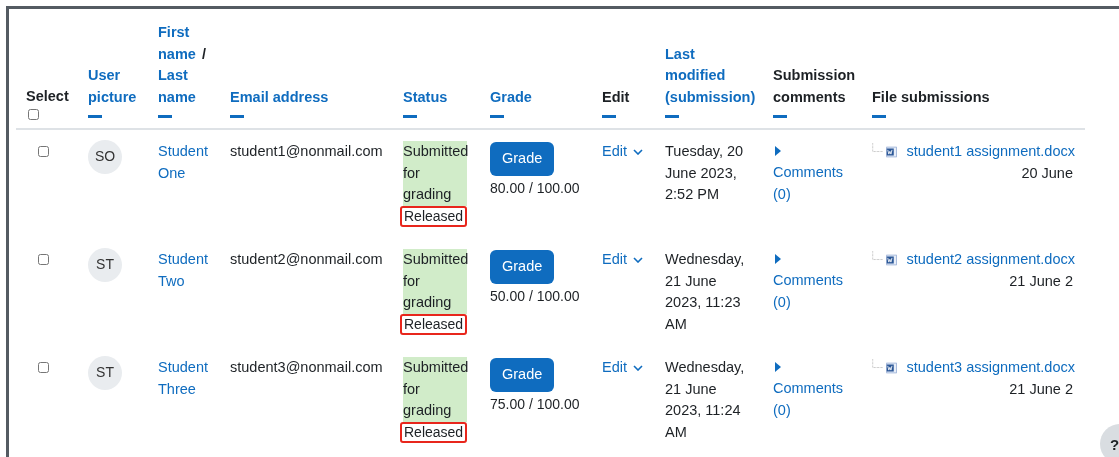 The image size is (1119, 457). What do you see at coordinates (1047, 172) in the screenshot?
I see `file-date-text: 20 June` at bounding box center [1047, 172].